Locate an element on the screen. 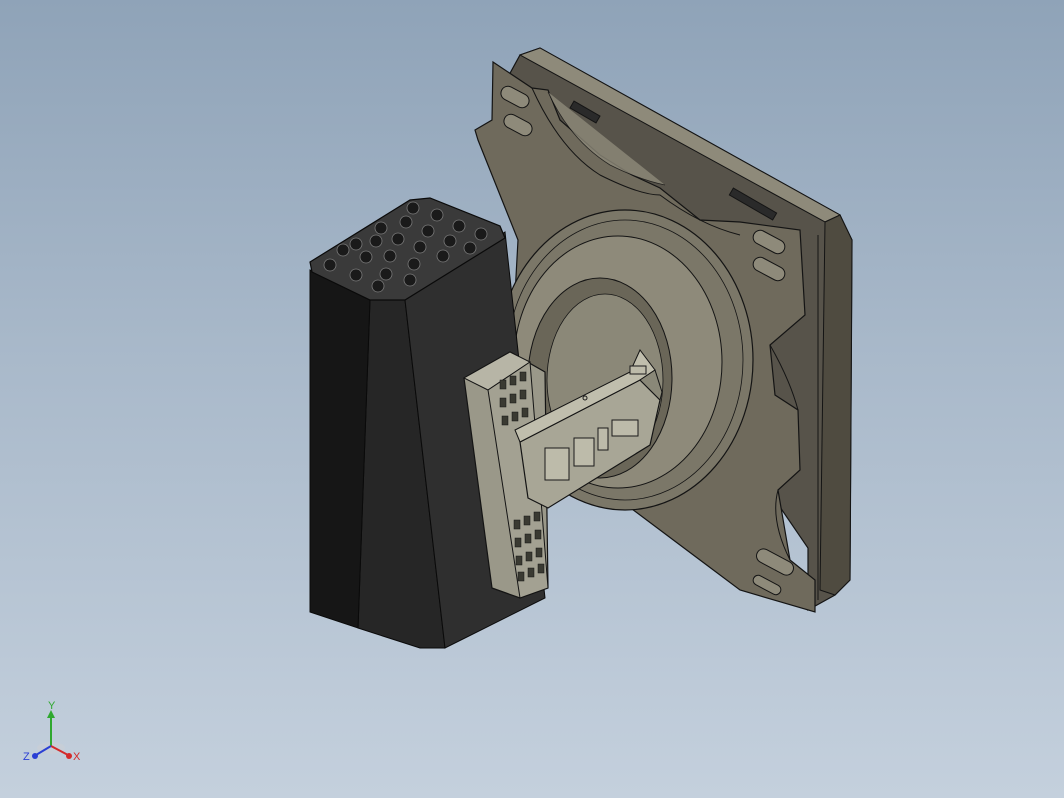 This screenshot has width=1064, height=798. z-axis-label: Z is located at coordinates (26, 757).